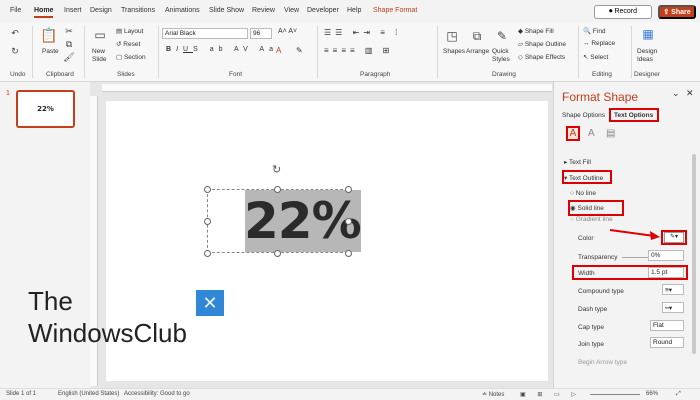  I want to click on cap-type-select: Flat, so click(667, 325).